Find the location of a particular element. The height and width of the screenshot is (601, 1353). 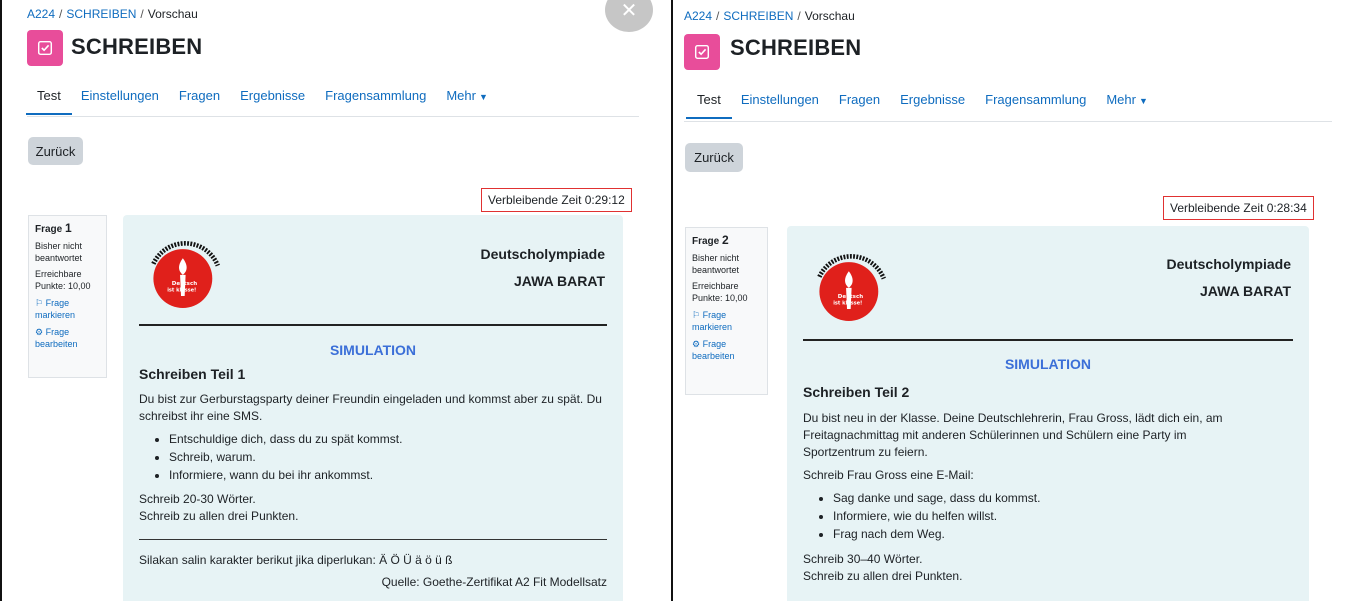

task-bullet: Schreib, warum. is located at coordinates (388, 457).